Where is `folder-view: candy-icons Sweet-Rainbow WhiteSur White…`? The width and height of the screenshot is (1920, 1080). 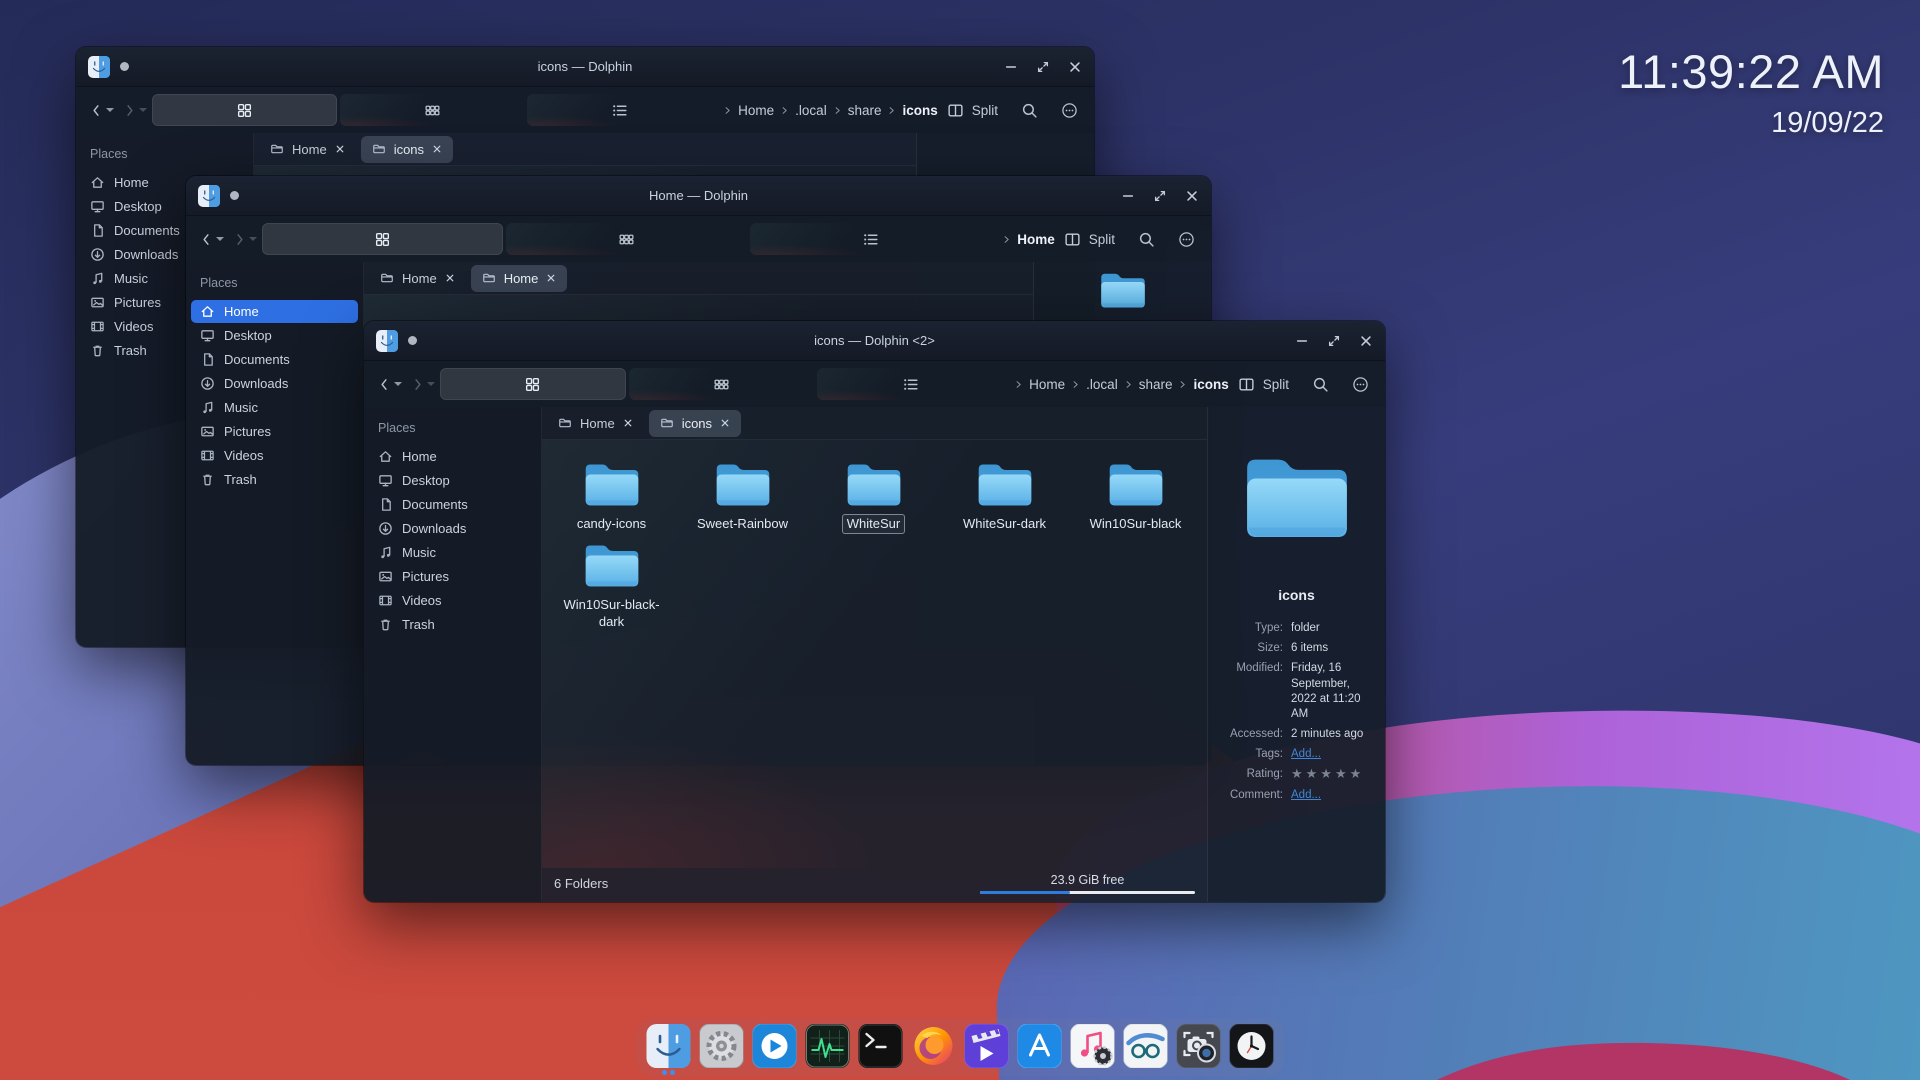 folder-view: candy-icons Sweet-Rainbow WhiteSur White… is located at coordinates (874, 654).